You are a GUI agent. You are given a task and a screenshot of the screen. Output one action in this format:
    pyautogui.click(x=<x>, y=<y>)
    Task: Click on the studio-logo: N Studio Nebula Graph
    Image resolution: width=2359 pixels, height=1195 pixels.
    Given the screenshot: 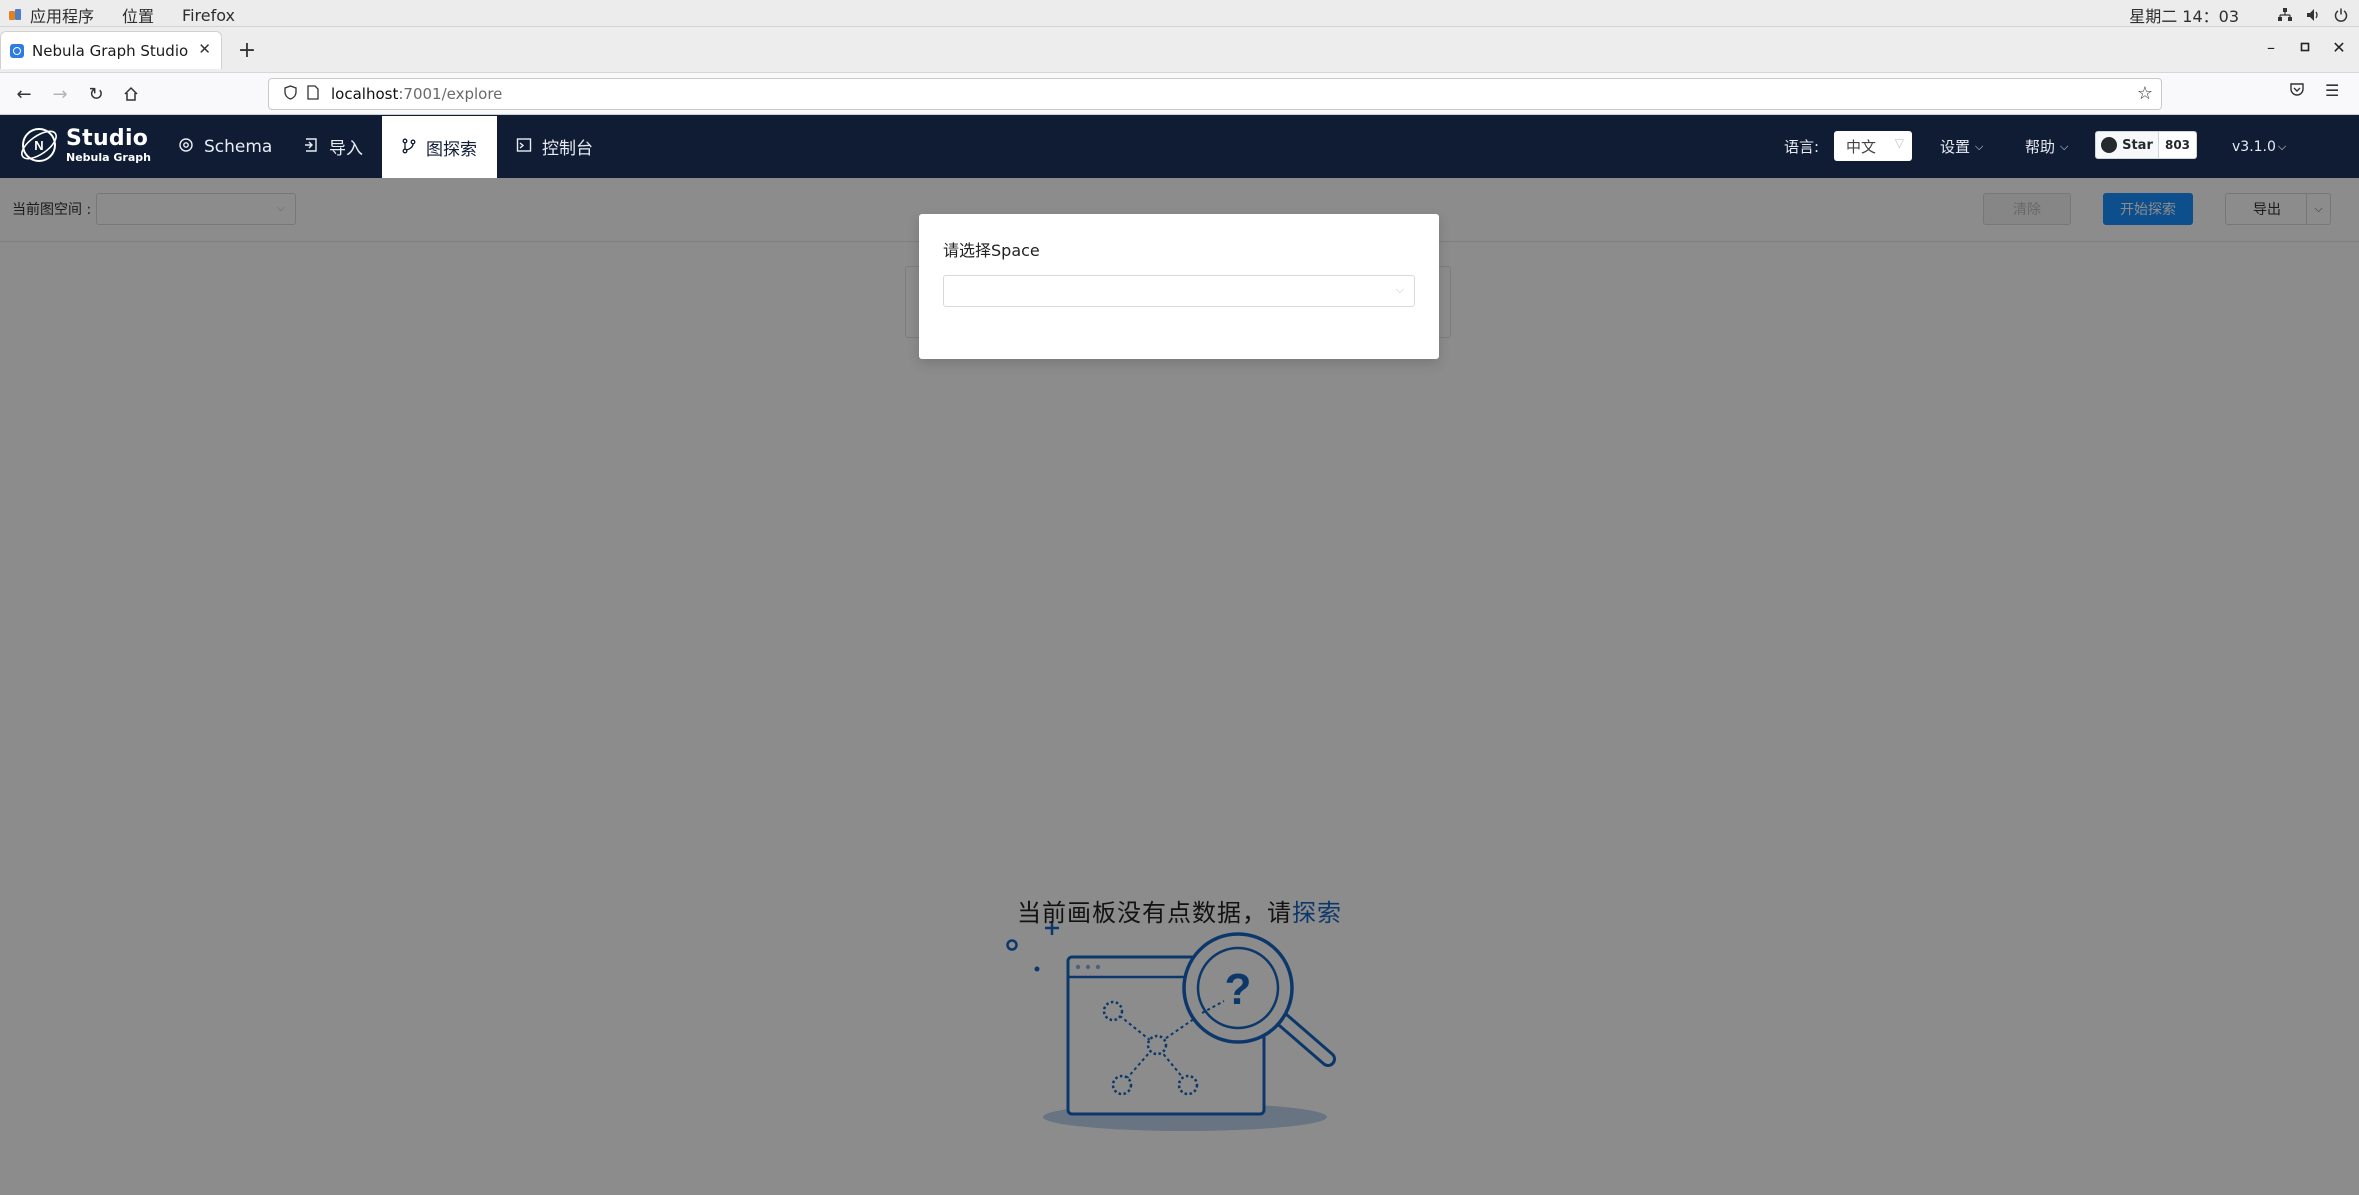 What is the action you would take?
    pyautogui.click(x=84, y=145)
    